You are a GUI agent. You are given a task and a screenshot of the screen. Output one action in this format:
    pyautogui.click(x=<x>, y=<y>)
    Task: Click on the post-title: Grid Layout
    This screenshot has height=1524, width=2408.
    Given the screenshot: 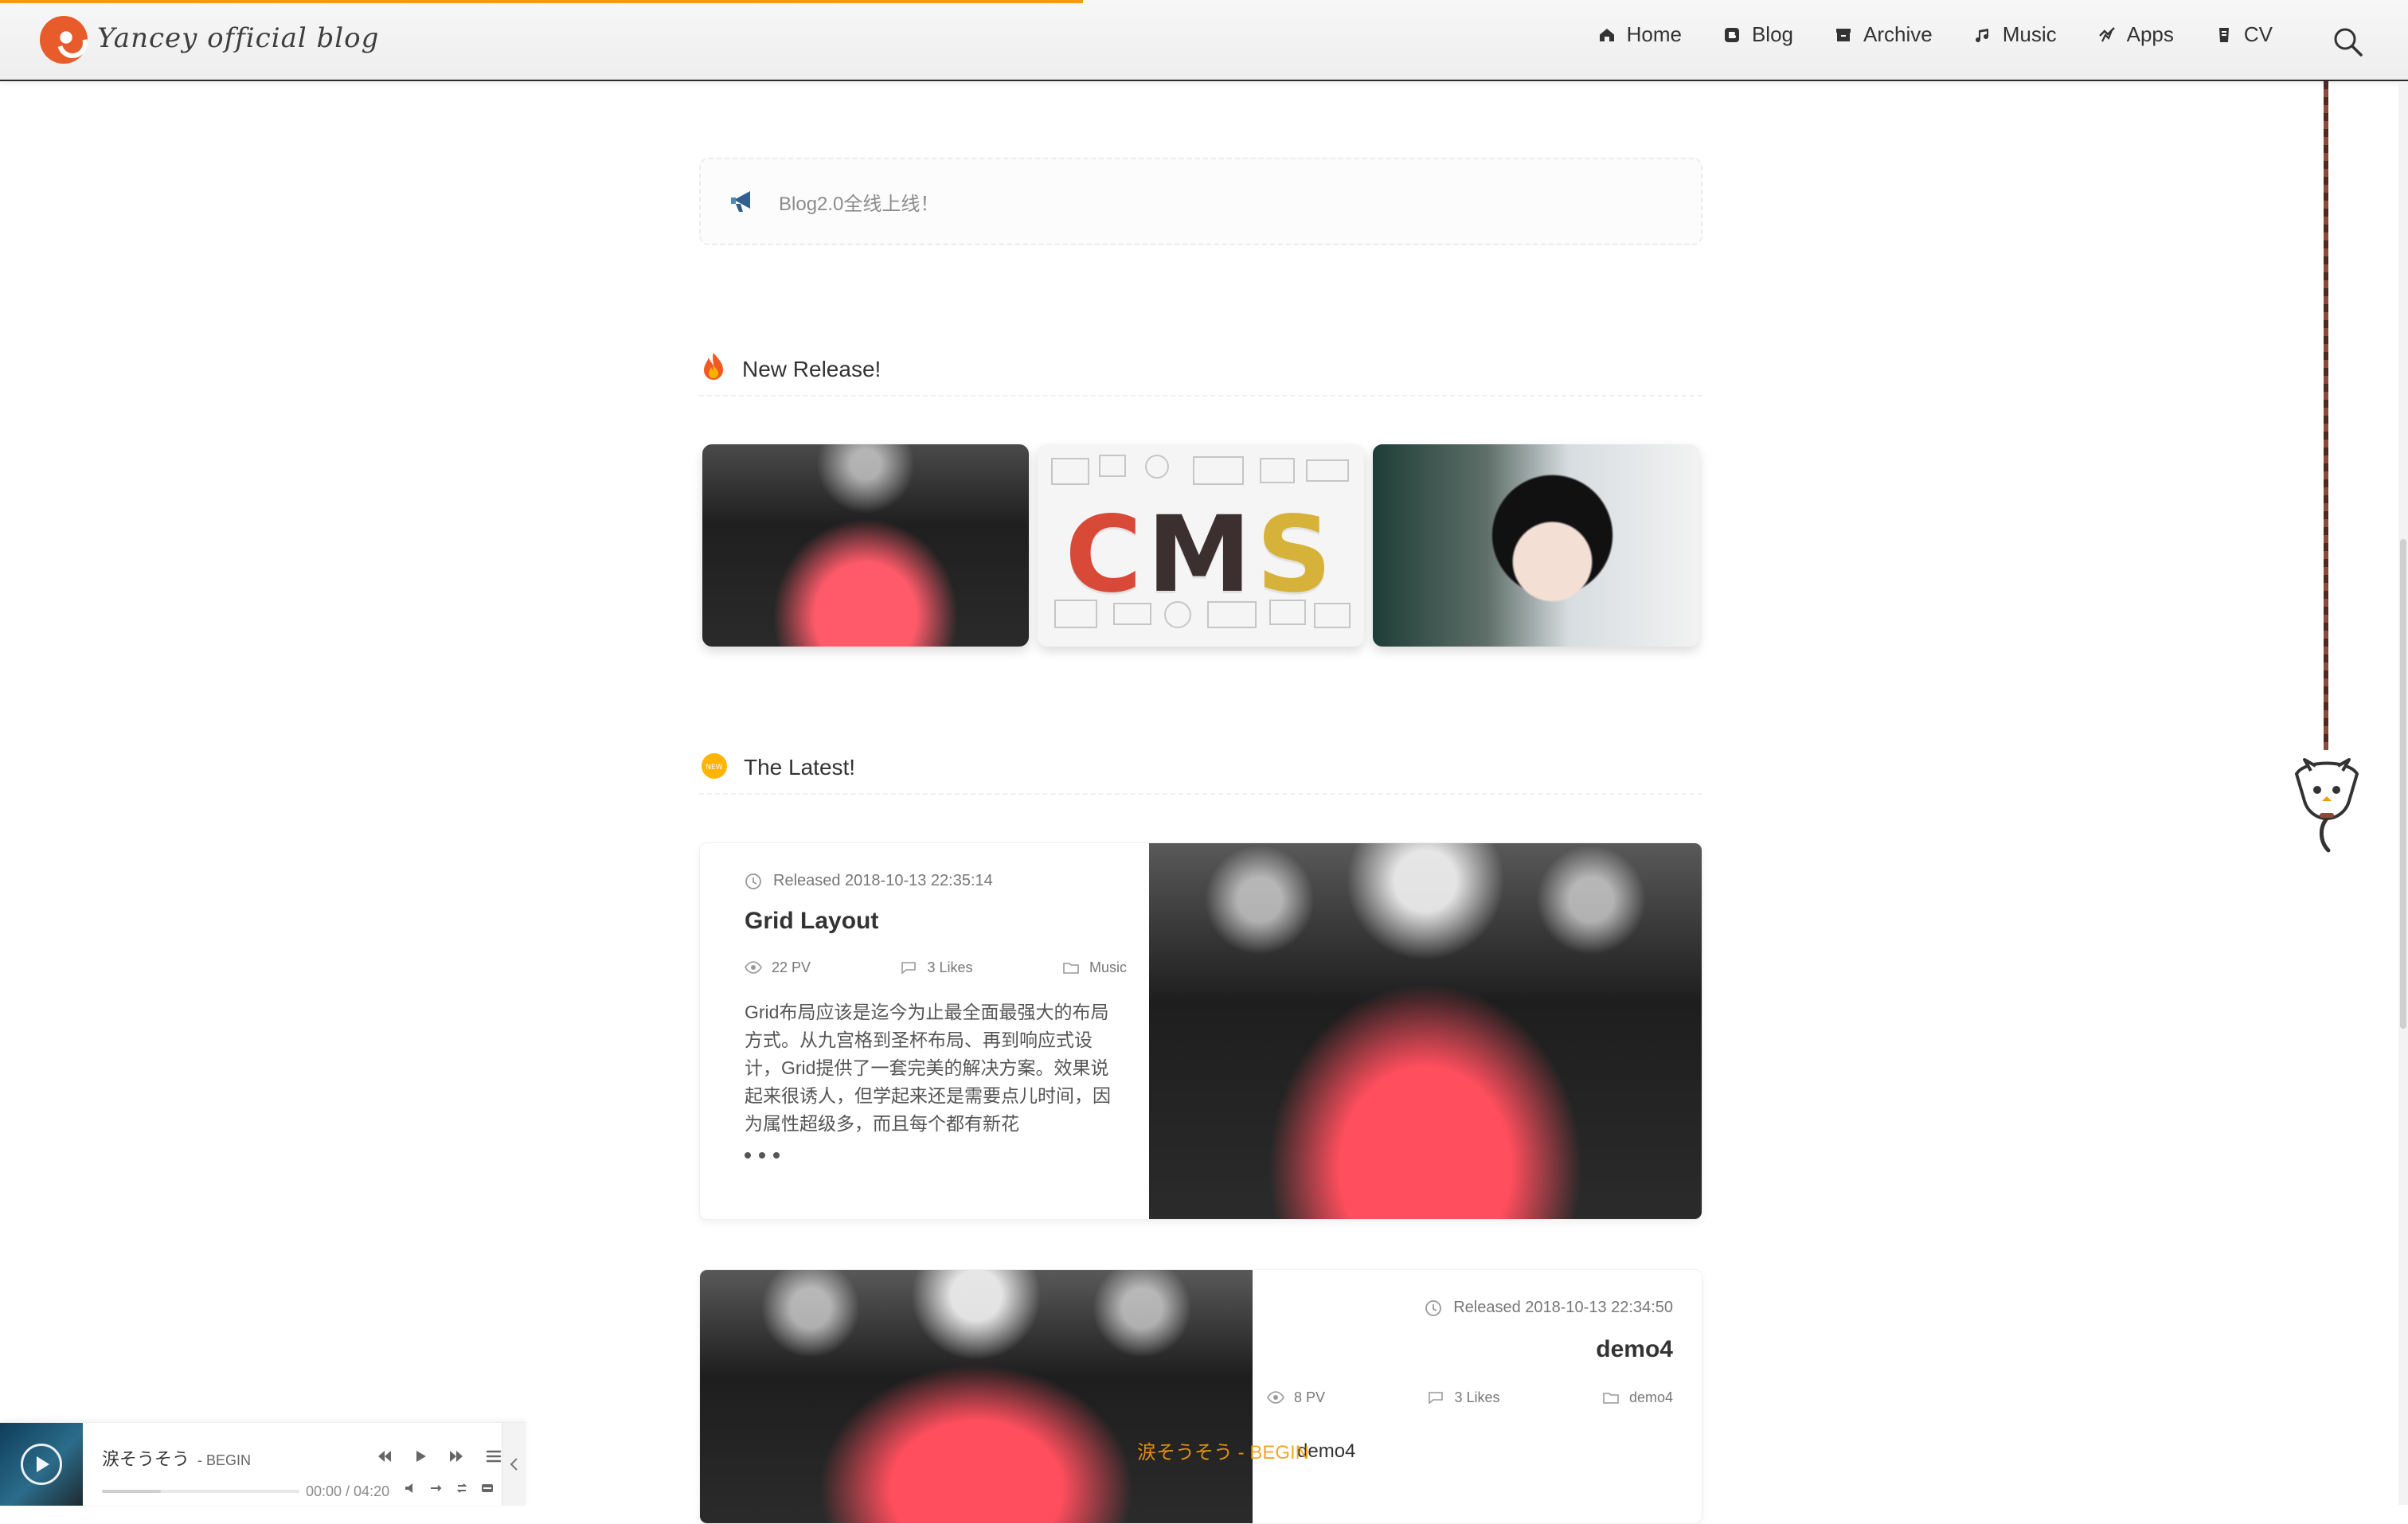 What is the action you would take?
    pyautogui.click(x=936, y=922)
    